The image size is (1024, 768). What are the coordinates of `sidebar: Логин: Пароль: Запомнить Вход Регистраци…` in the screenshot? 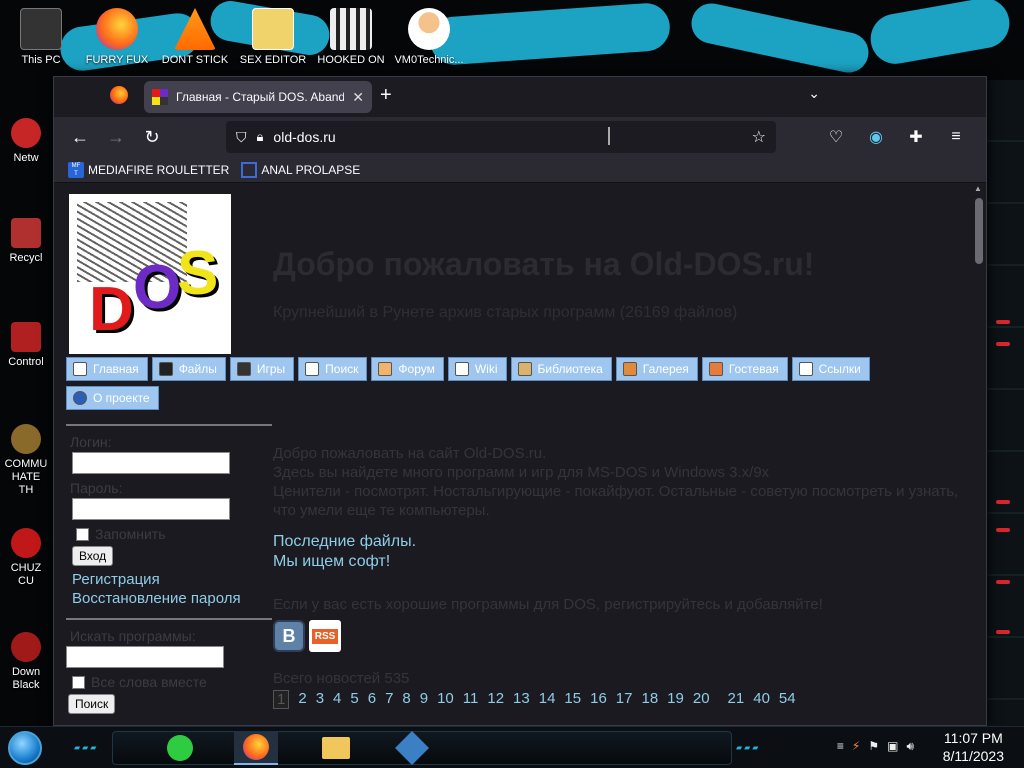 It's located at (169, 571).